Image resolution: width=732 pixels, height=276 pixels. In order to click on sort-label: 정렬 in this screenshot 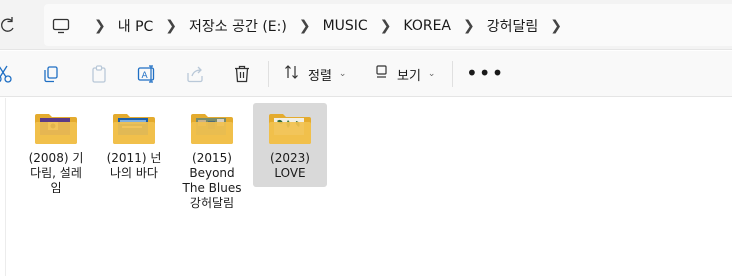, I will do `click(320, 76)`.